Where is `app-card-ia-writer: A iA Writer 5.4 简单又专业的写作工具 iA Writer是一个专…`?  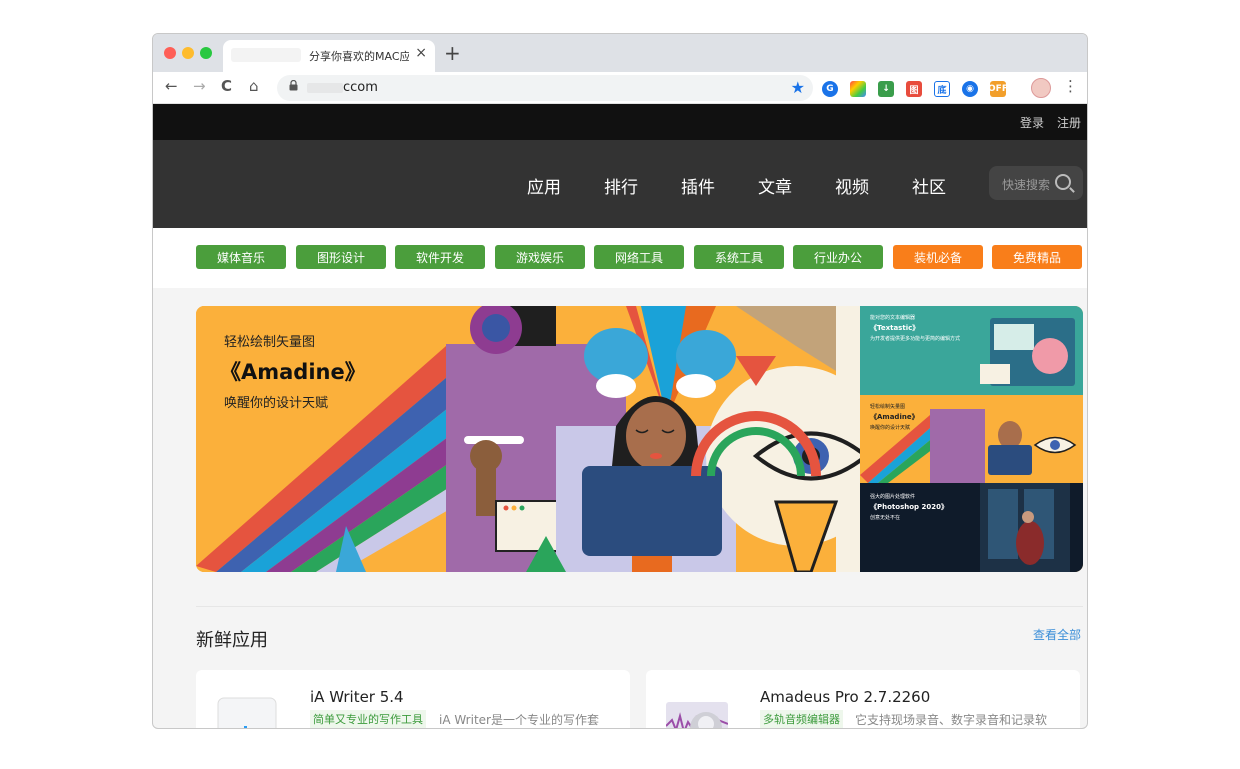 app-card-ia-writer: A iA Writer 5.4 简单又专业的写作工具 iA Writer是一个专… is located at coordinates (413, 699).